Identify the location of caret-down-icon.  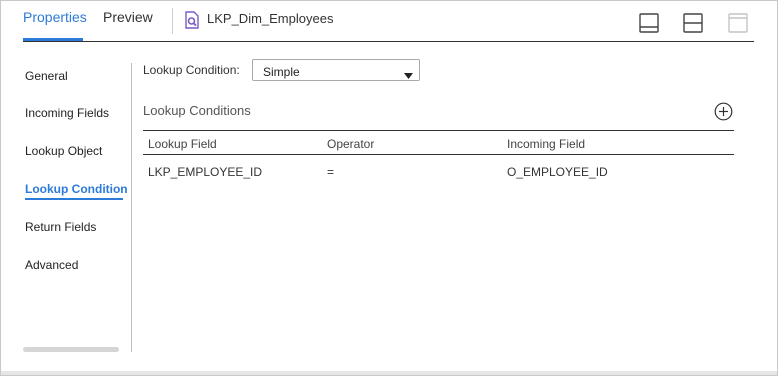
(408, 75).